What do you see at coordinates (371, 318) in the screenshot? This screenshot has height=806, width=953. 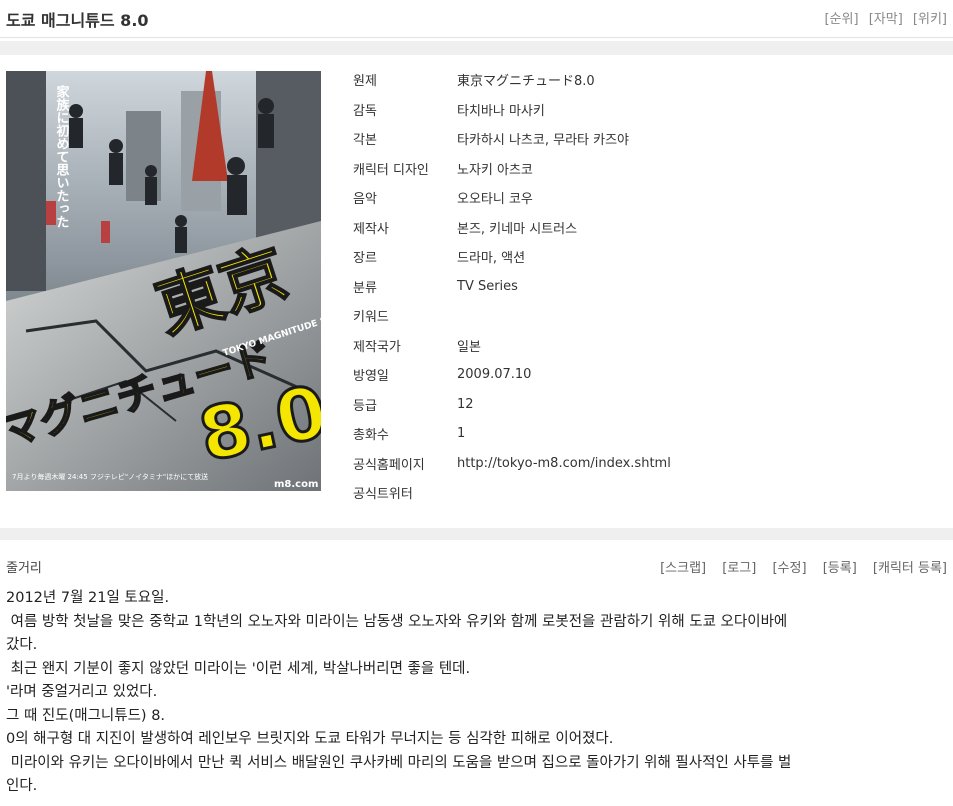 I see `info-row-keywords: 키워드` at bounding box center [371, 318].